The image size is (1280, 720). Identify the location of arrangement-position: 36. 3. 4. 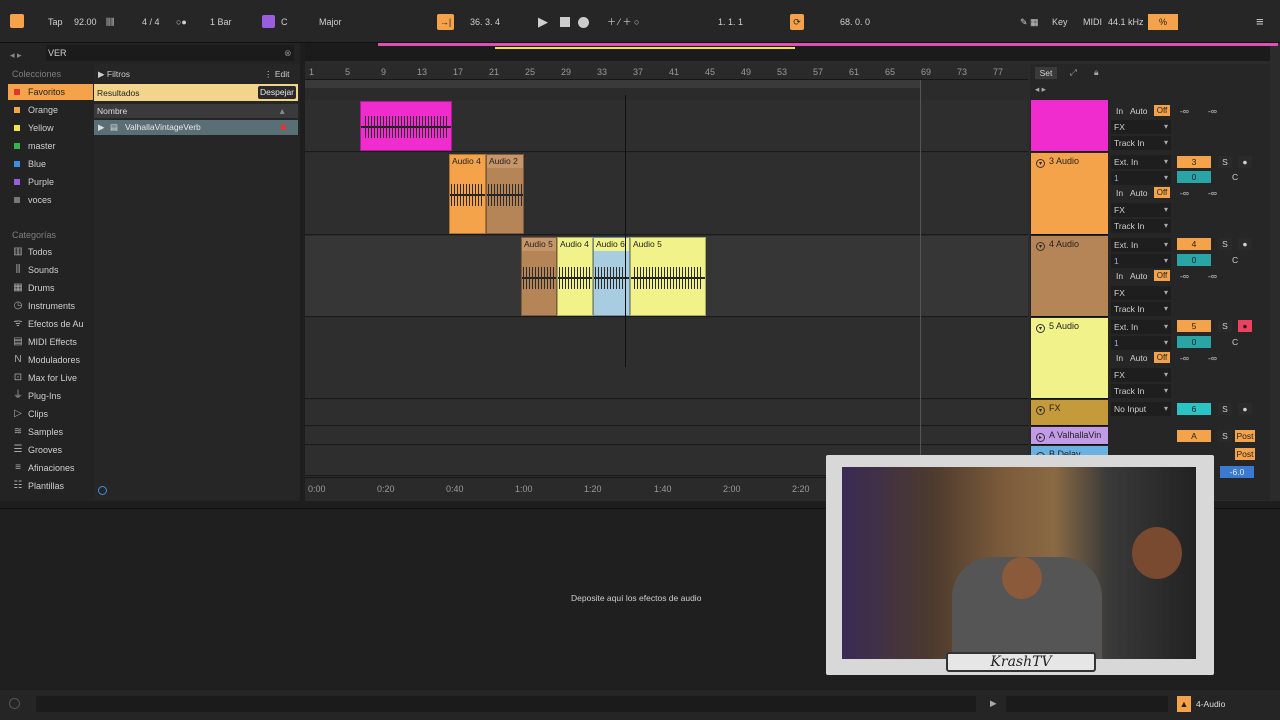
(485, 22).